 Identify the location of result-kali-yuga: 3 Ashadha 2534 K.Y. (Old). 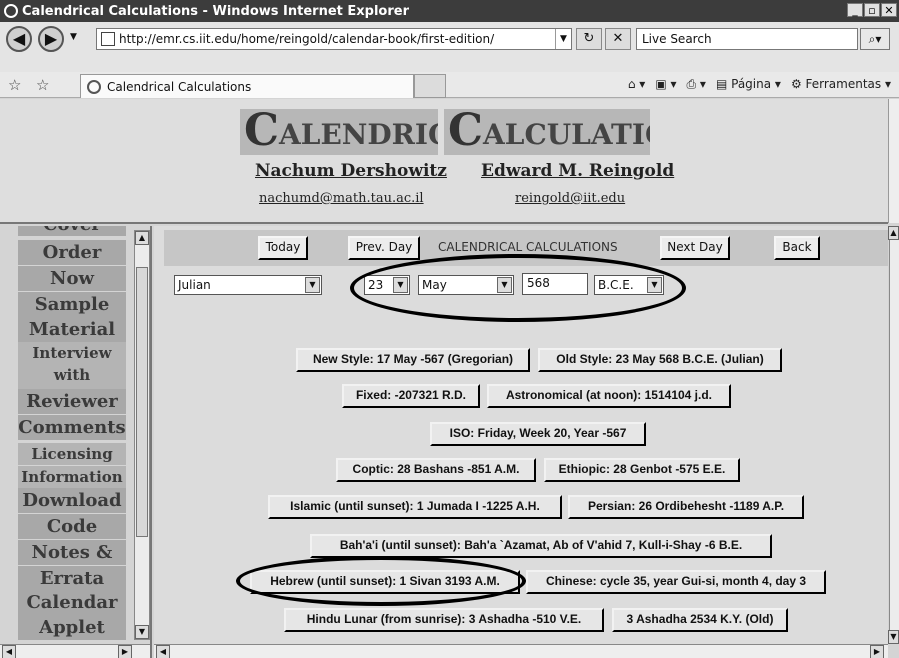
(700, 620).